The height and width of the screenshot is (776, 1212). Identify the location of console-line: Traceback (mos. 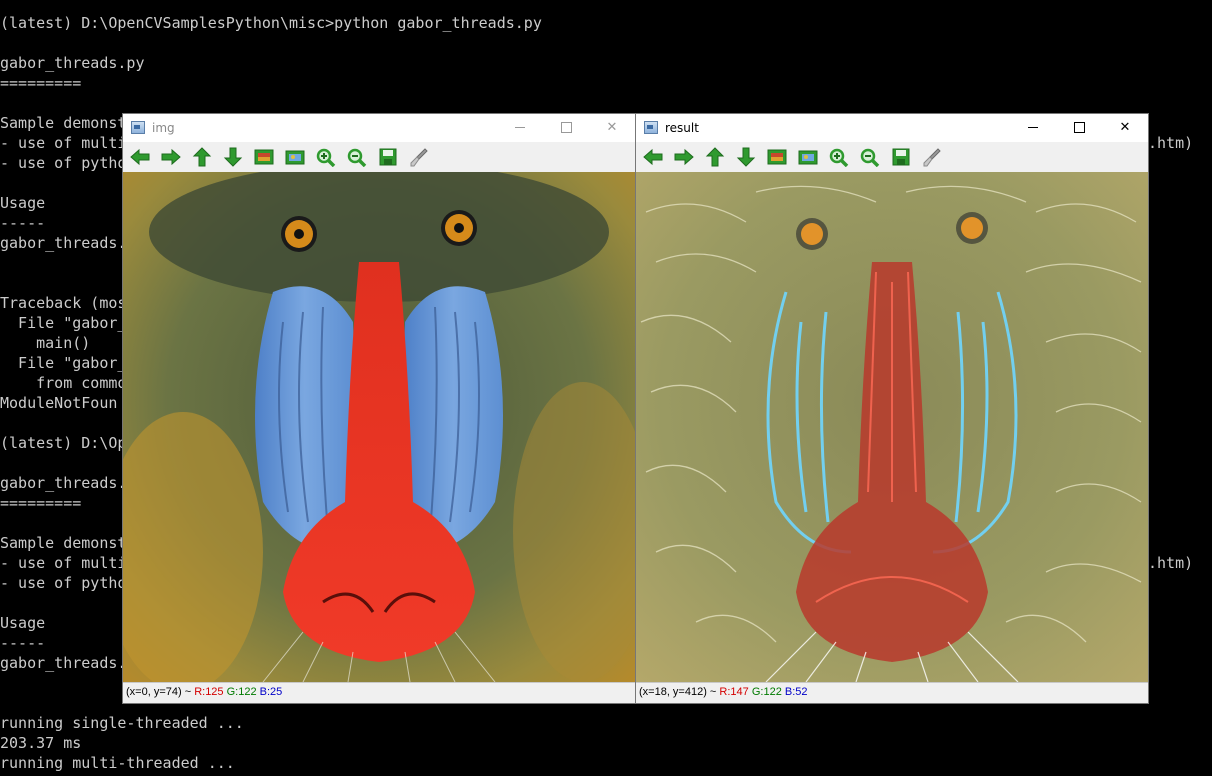
(63, 303).